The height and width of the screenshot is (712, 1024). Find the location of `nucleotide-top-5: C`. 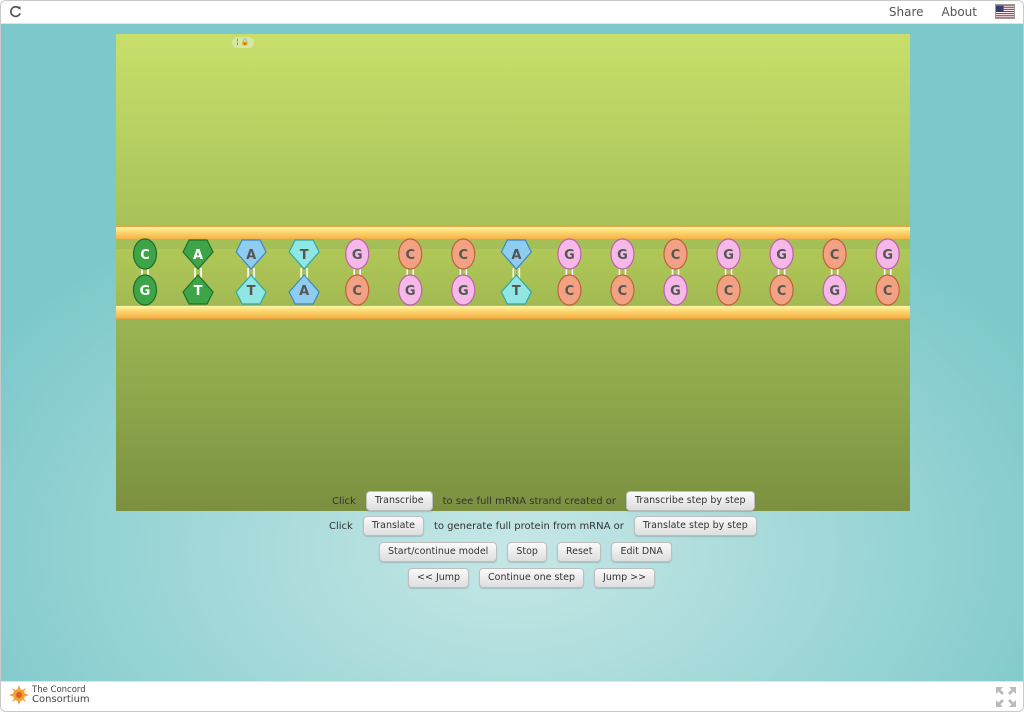

nucleotide-top-5: C is located at coordinates (410, 254).